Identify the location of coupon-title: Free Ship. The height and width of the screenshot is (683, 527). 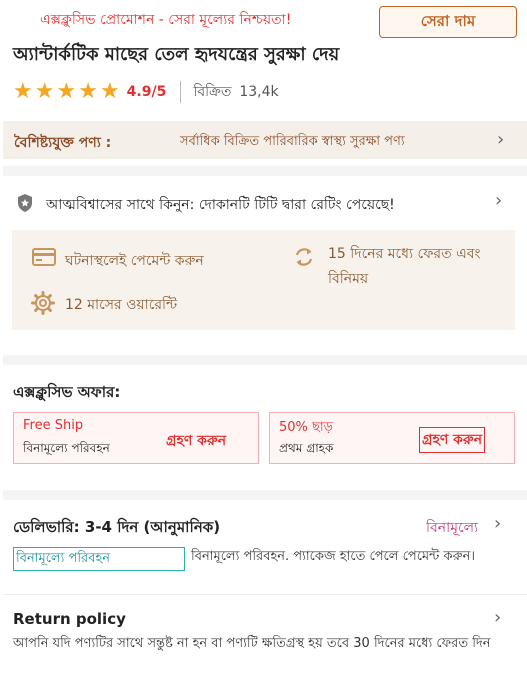
(53, 425).